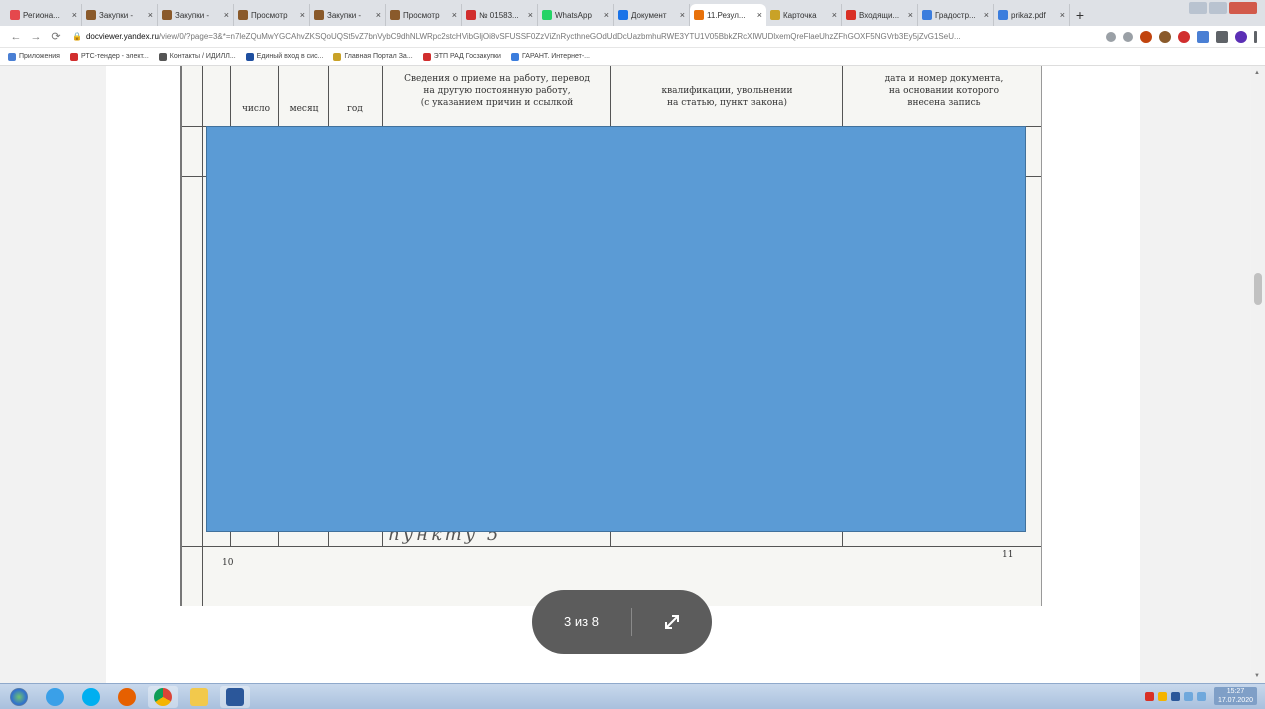 The image size is (1265, 709). What do you see at coordinates (461, 56) in the screenshot?
I see `bookmark-item: ЭТП РАД Госзакупки` at bounding box center [461, 56].